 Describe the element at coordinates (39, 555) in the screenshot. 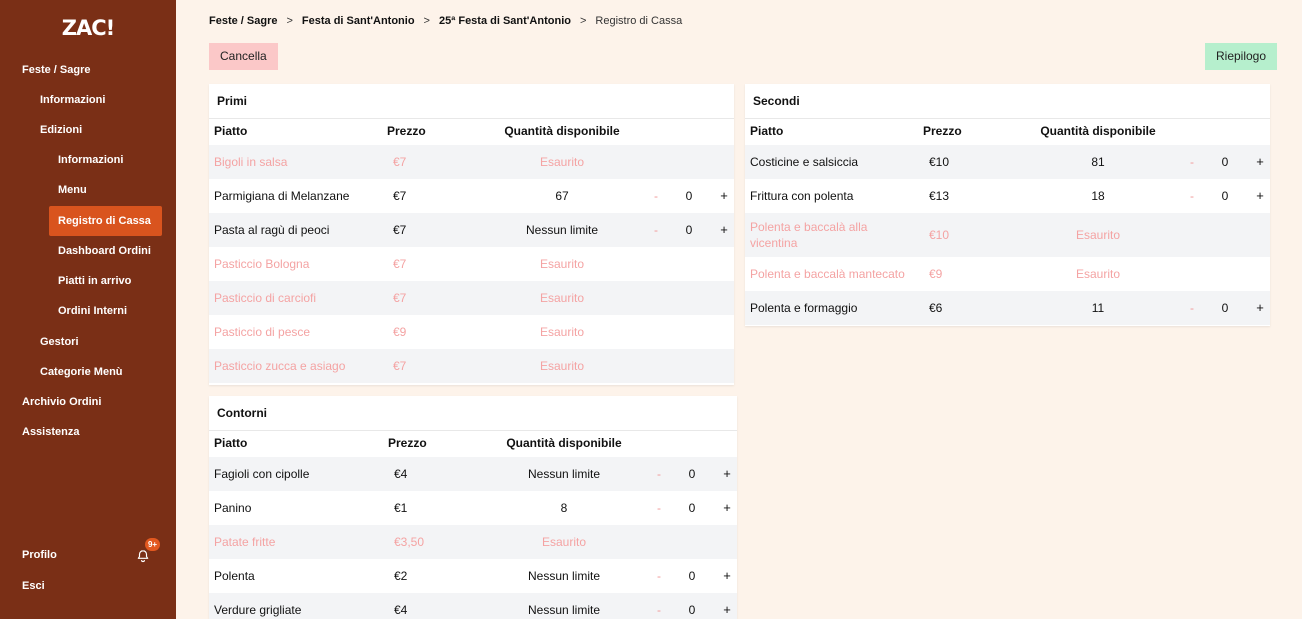

I see `nav-profilo: Profilo` at that location.